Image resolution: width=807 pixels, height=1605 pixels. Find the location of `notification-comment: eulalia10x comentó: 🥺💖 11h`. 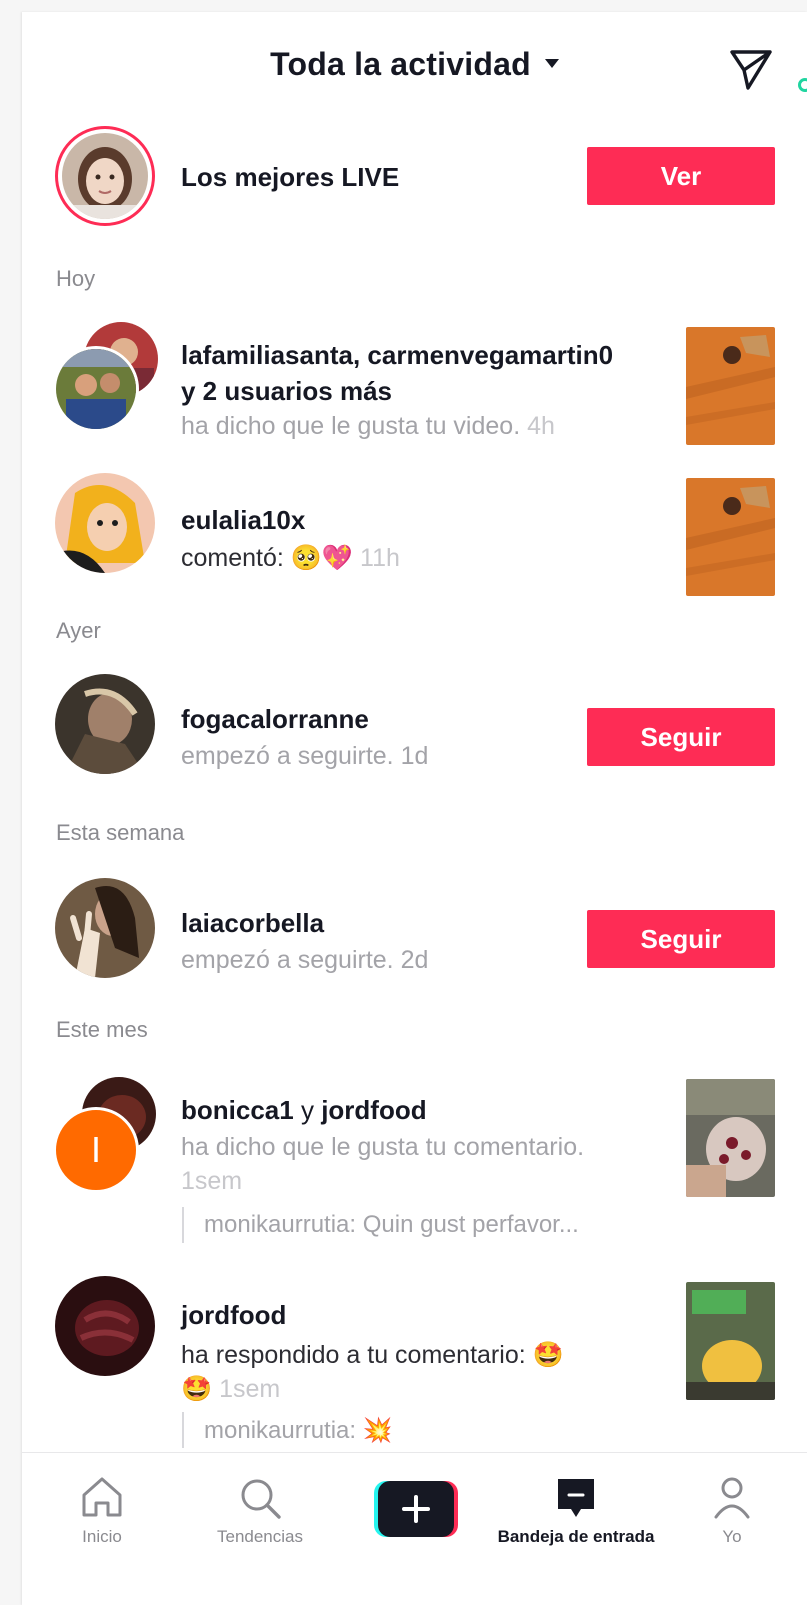

notification-comment: eulalia10x comentó: 🥺💖 11h is located at coordinates (414, 531).